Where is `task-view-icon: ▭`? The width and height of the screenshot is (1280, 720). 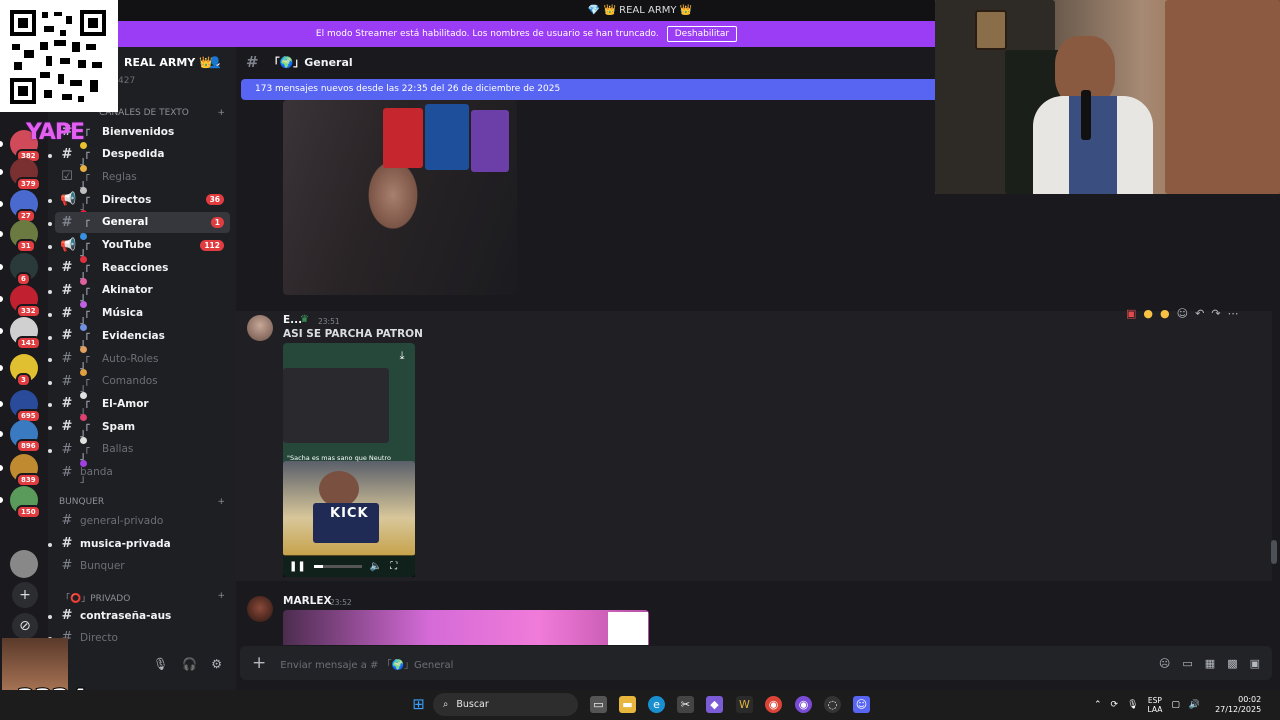
task-view-icon: ▭ is located at coordinates (598, 704).